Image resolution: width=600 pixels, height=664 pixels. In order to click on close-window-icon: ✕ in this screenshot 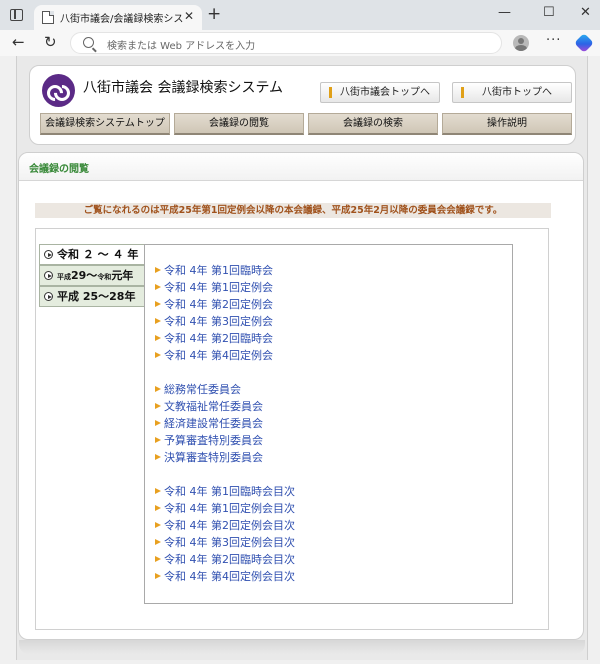, I will do `click(585, 13)`.